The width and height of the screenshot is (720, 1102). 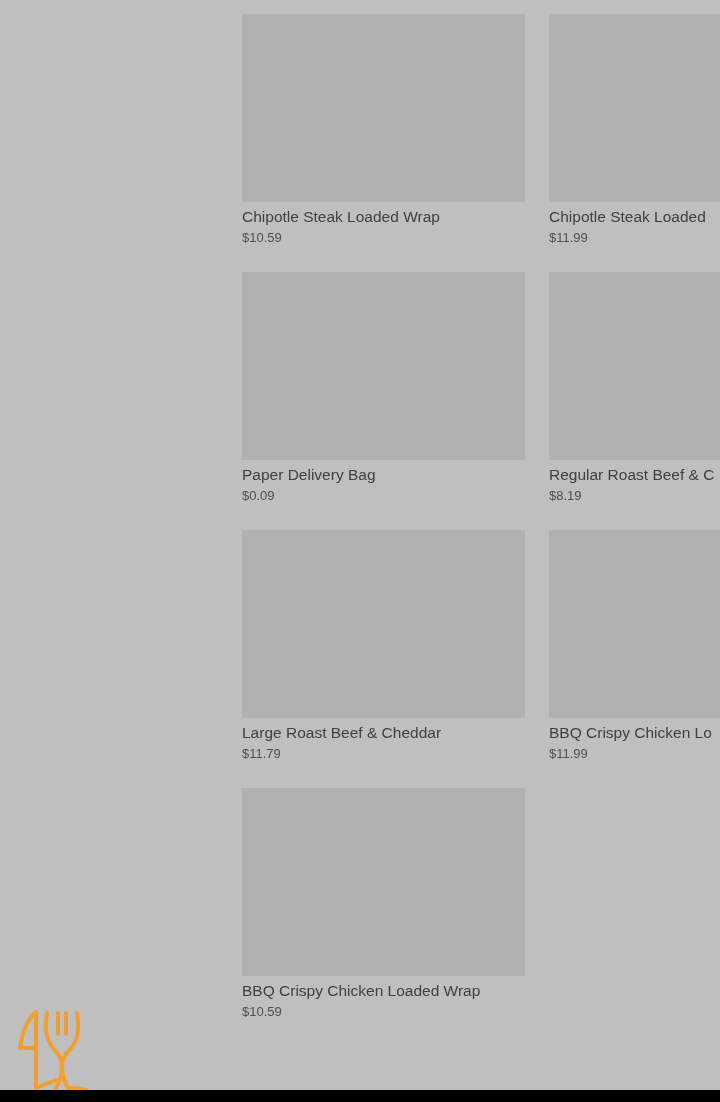 What do you see at coordinates (634, 217) in the screenshot?
I see `product-name: Chipotle Steak Loaded` at bounding box center [634, 217].